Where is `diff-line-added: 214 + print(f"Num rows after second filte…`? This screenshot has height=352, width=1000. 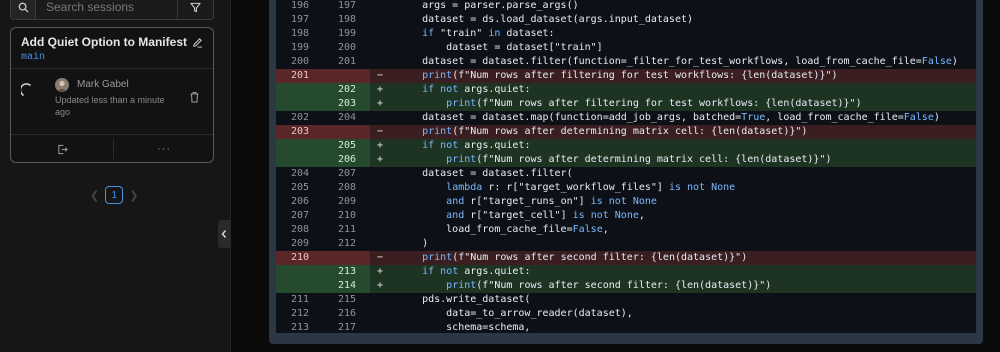 diff-line-added: 214 + print(f"Num rows after second filte… is located at coordinates (626, 286).